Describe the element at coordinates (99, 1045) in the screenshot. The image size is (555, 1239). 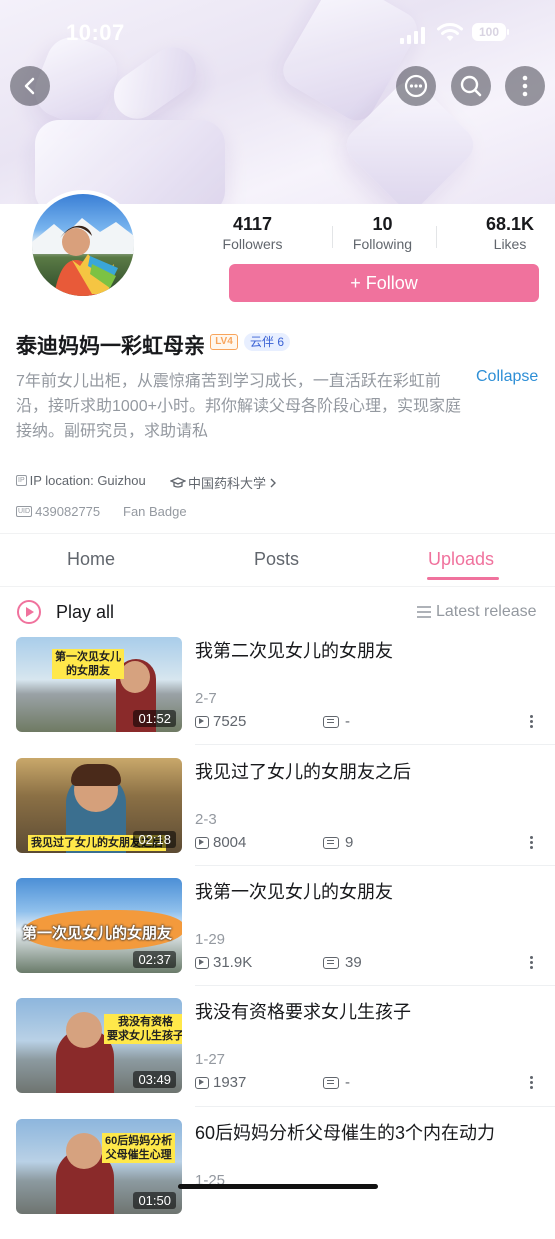
I see `video-thumbnail: 我没有资格 要求女儿生孩子 03:49` at that location.